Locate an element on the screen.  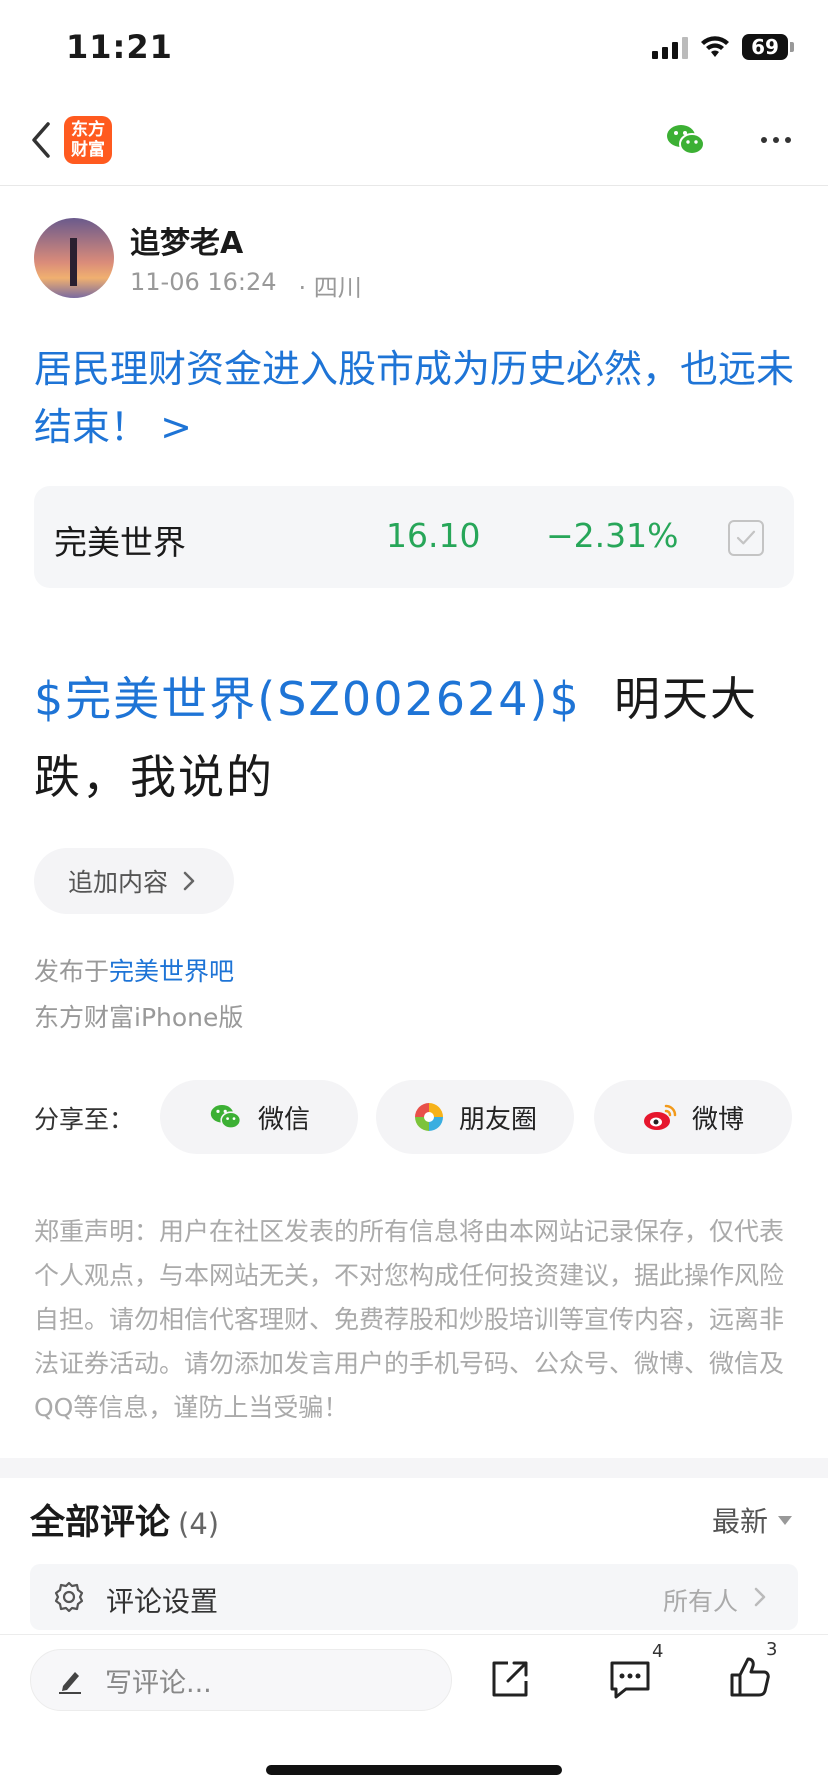
share-icon is located at coordinates (510, 1679).